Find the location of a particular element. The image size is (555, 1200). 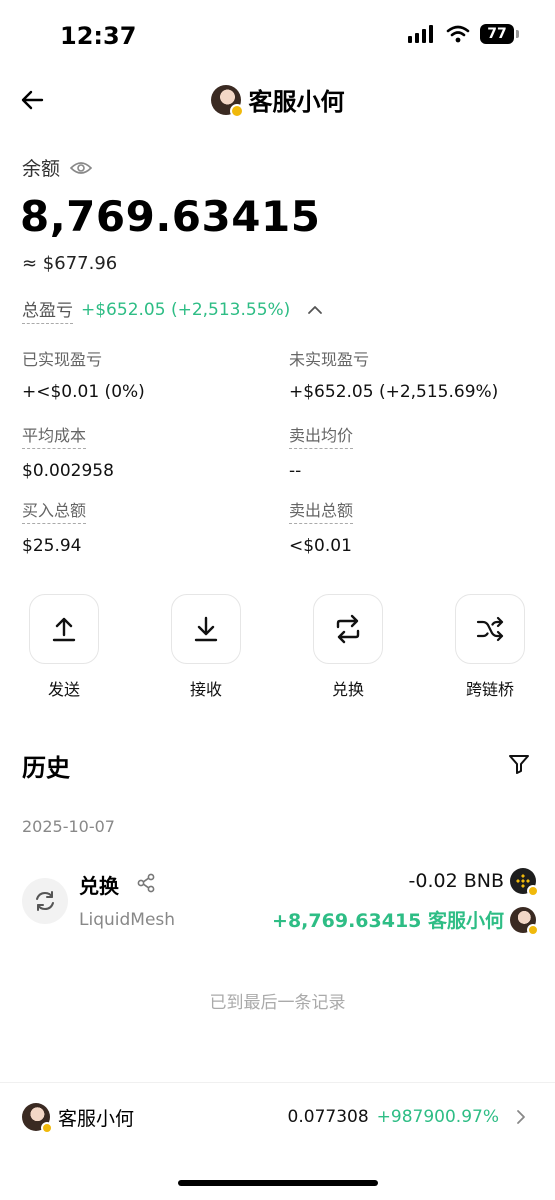

stat-realized: 已实现盈亏 +<$0.01 (0%) is located at coordinates (83, 374).